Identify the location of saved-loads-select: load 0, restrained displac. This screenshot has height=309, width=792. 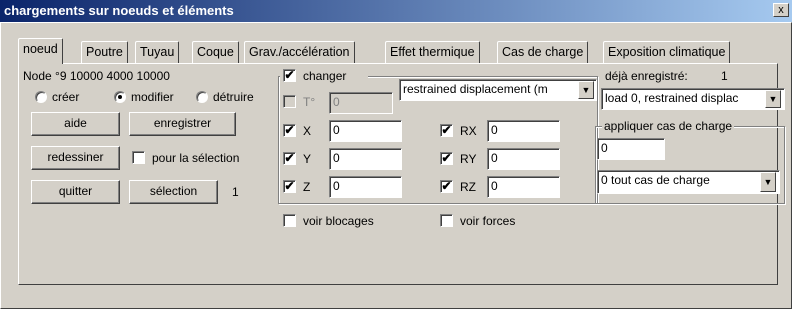
(693, 99).